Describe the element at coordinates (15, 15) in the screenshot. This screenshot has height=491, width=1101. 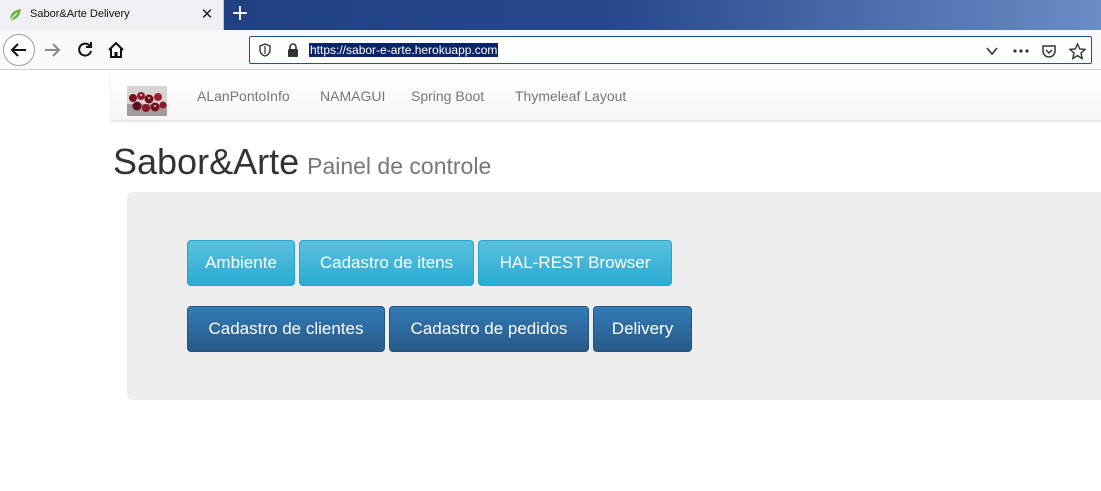
I see `spring-leaf-icon` at that location.